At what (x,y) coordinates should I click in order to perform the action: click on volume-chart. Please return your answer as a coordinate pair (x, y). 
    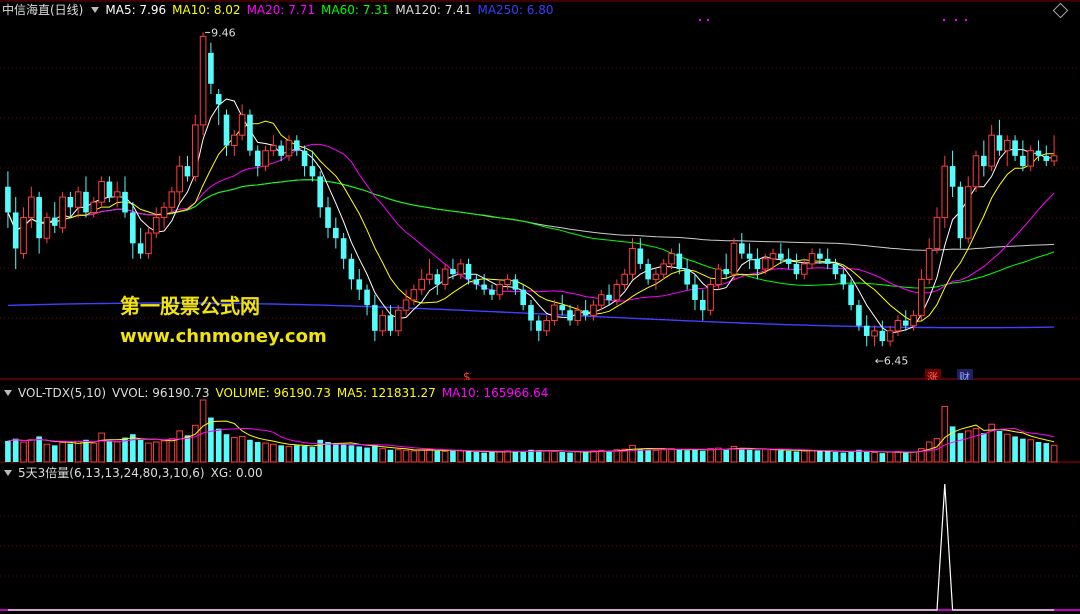
    Looking at the image, I should click on (540, 424).